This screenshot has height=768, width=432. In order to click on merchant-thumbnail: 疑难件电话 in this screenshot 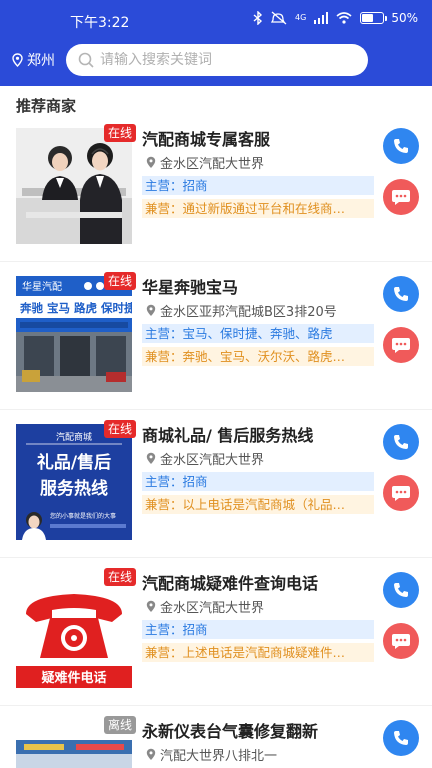, I will do `click(74, 630)`.